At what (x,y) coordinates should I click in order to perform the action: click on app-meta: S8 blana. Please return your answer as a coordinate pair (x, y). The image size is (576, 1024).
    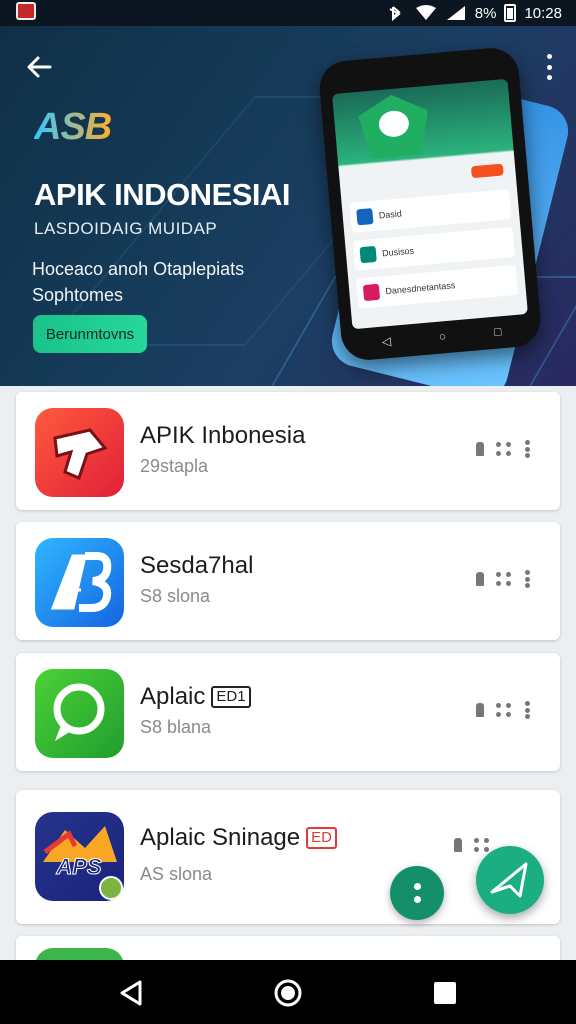
    Looking at the image, I should click on (176, 727).